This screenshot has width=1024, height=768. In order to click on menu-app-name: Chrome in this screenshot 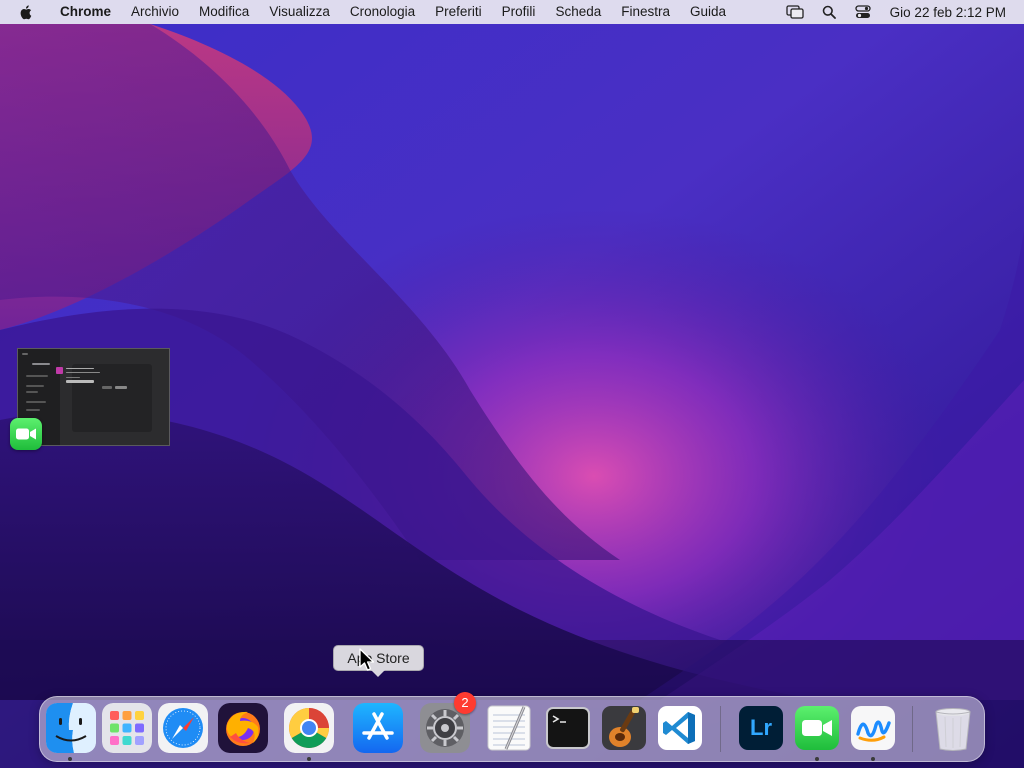, I will do `click(85, 12)`.